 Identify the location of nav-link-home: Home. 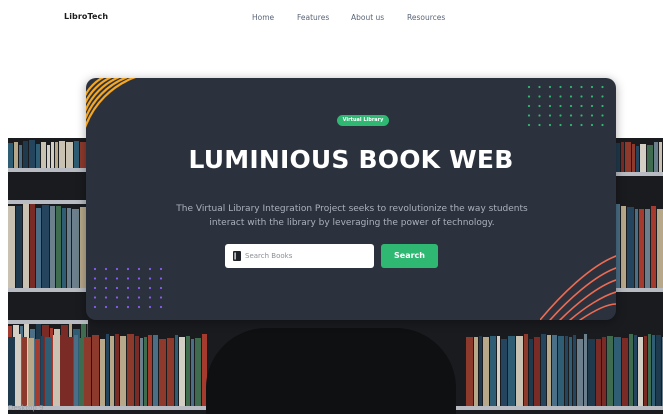
(263, 17).